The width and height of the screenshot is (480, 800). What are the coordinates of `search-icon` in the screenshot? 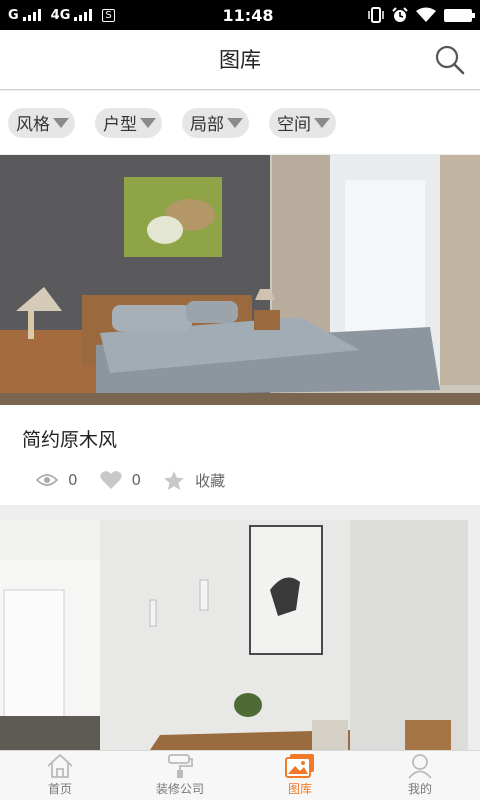 It's located at (450, 60).